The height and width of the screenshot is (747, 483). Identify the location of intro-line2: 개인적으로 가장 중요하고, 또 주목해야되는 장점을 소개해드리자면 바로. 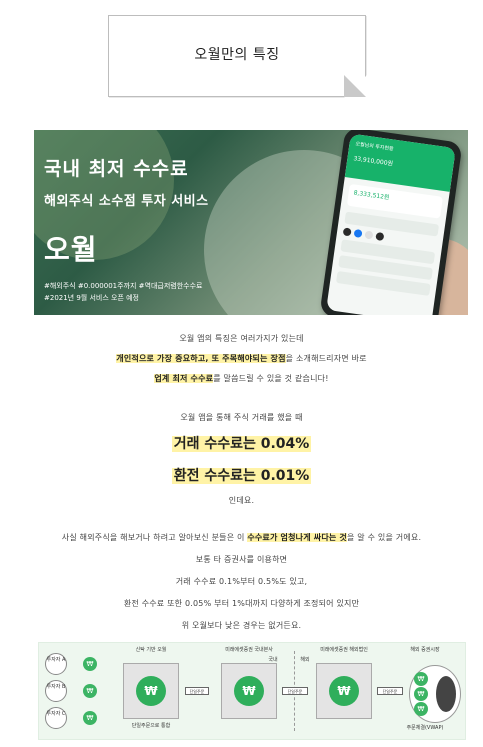
(241, 358).